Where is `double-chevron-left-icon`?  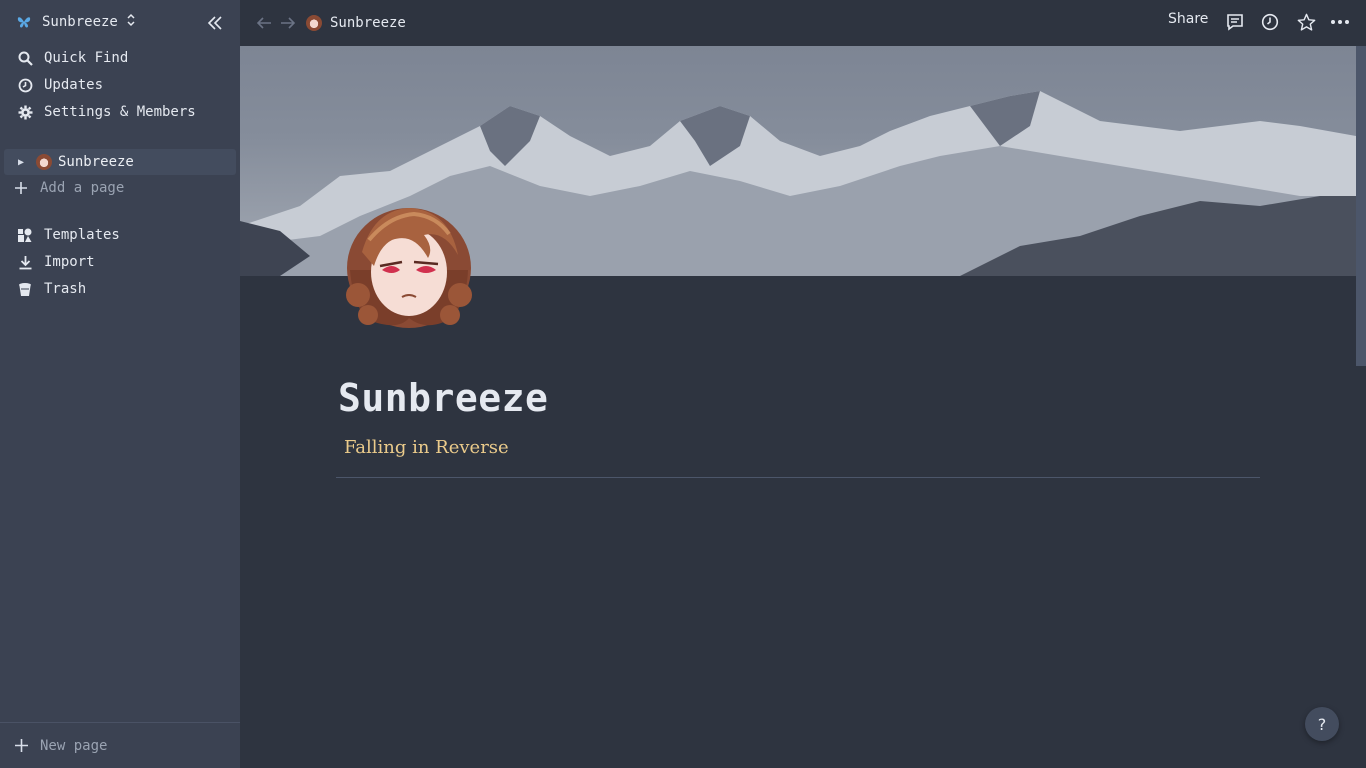
double-chevron-left-icon is located at coordinates (214, 23).